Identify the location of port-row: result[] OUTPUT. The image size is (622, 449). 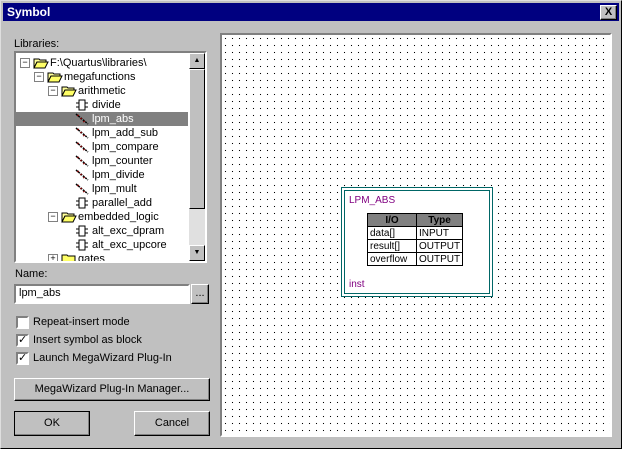
(415, 246).